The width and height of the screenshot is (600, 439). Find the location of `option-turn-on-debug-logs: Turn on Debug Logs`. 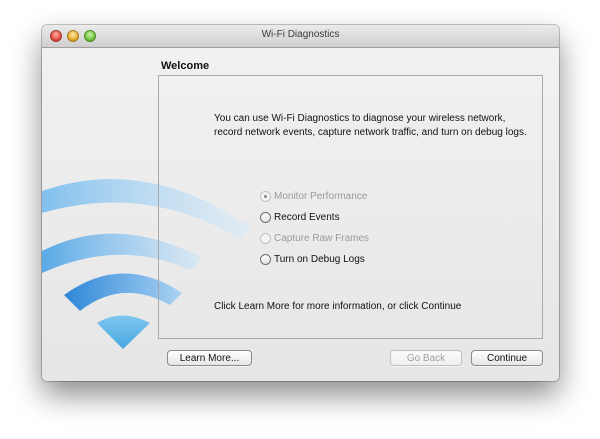

option-turn-on-debug-logs: Turn on Debug Logs is located at coordinates (312, 259).